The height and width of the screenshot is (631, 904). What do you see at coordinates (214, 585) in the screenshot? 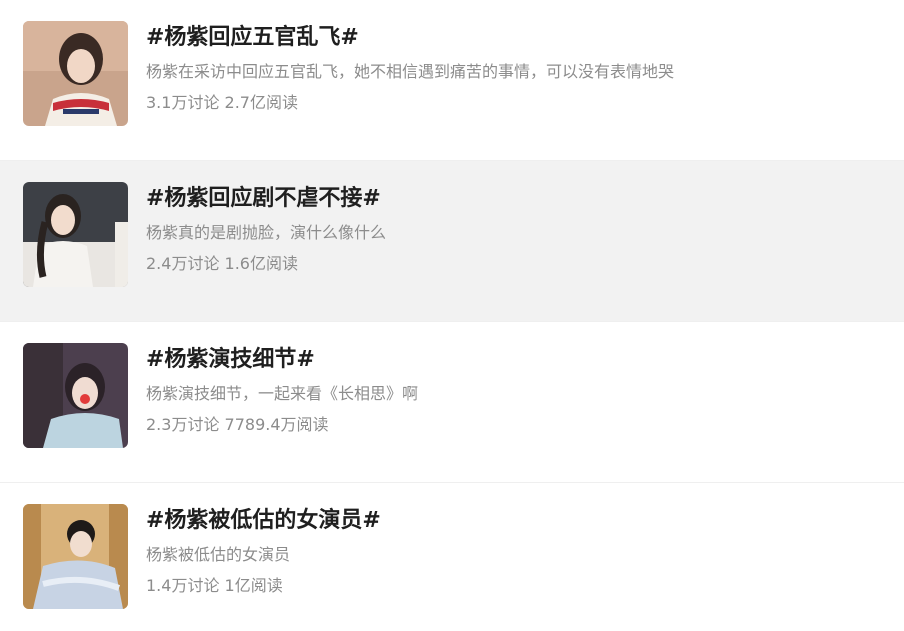
I see `topic-stats: 1.4万讨论 1亿阅读` at bounding box center [214, 585].